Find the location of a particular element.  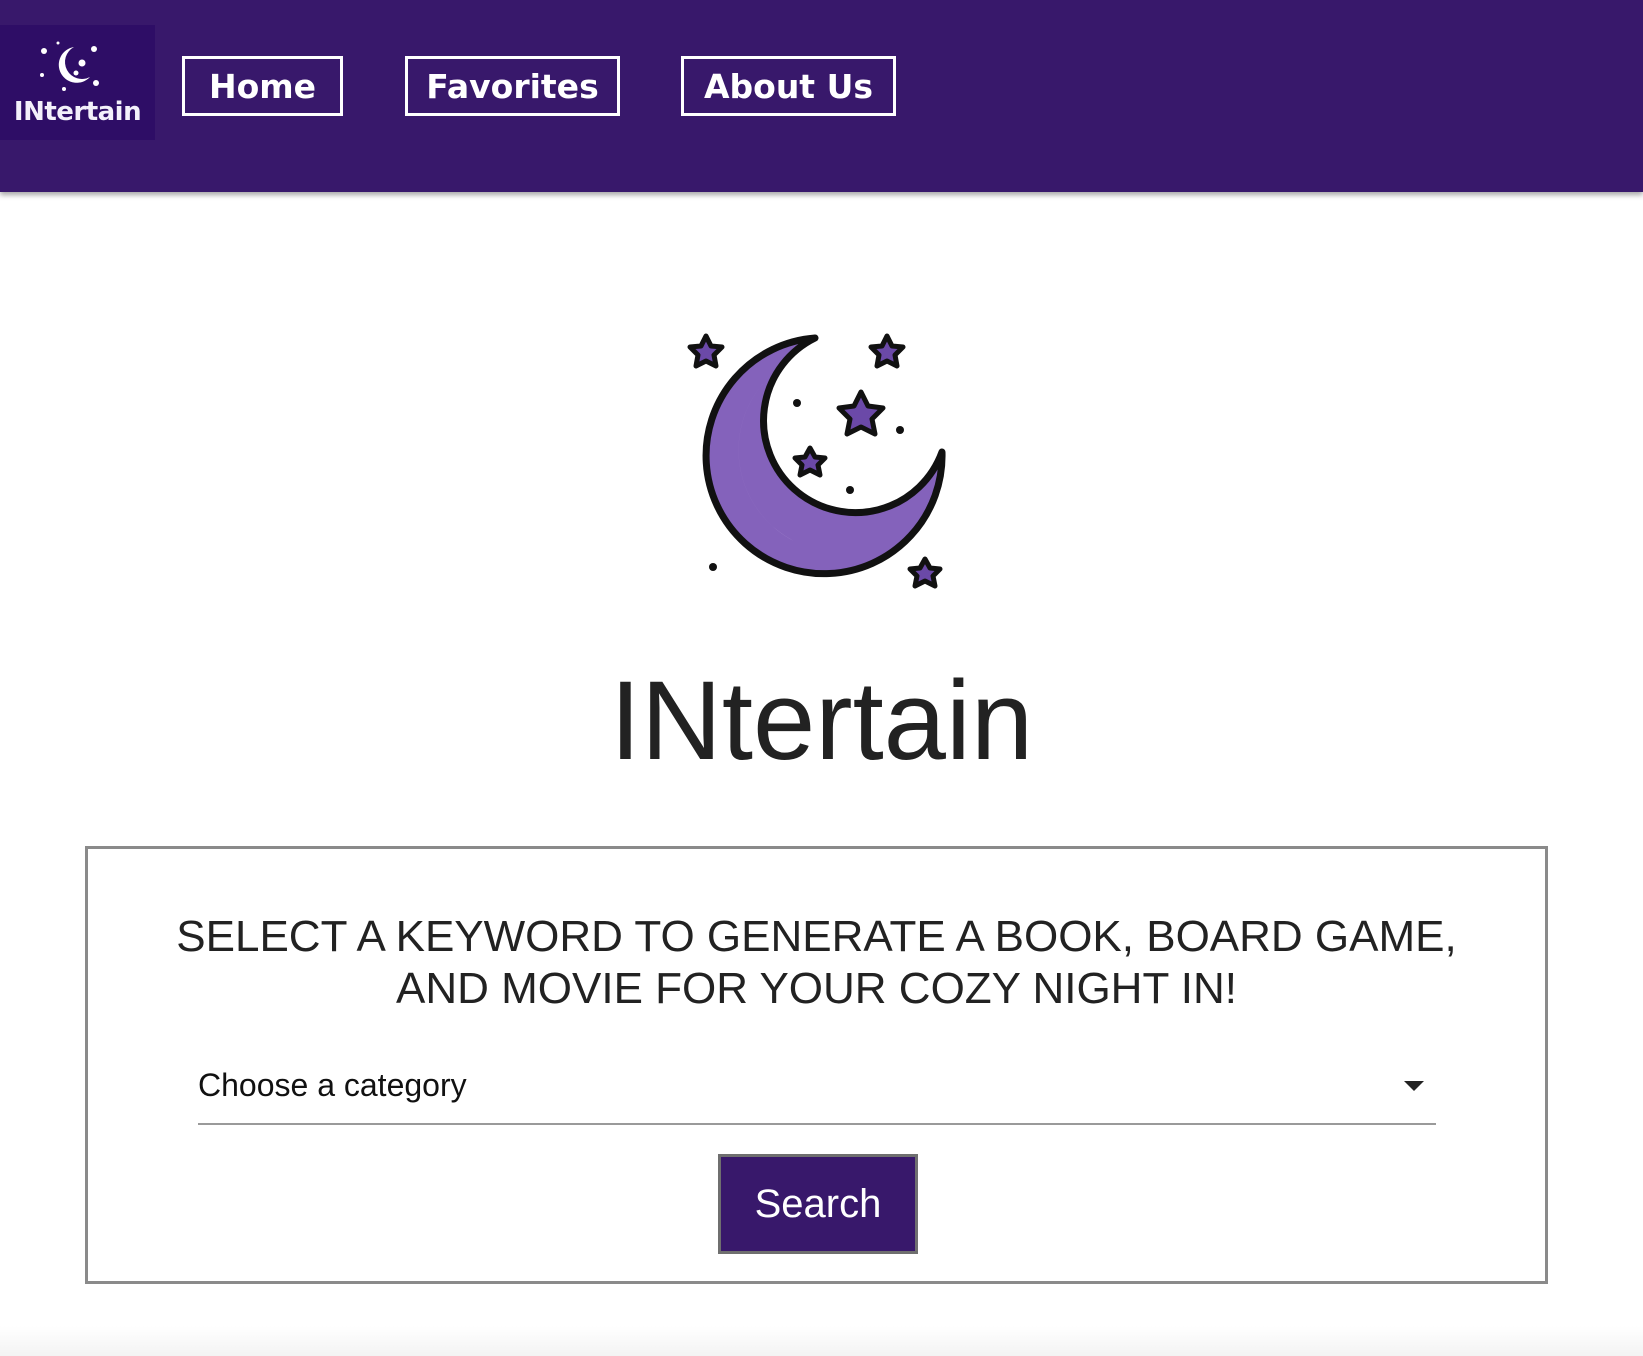

nav-favorites-button: Favorites is located at coordinates (512, 86).